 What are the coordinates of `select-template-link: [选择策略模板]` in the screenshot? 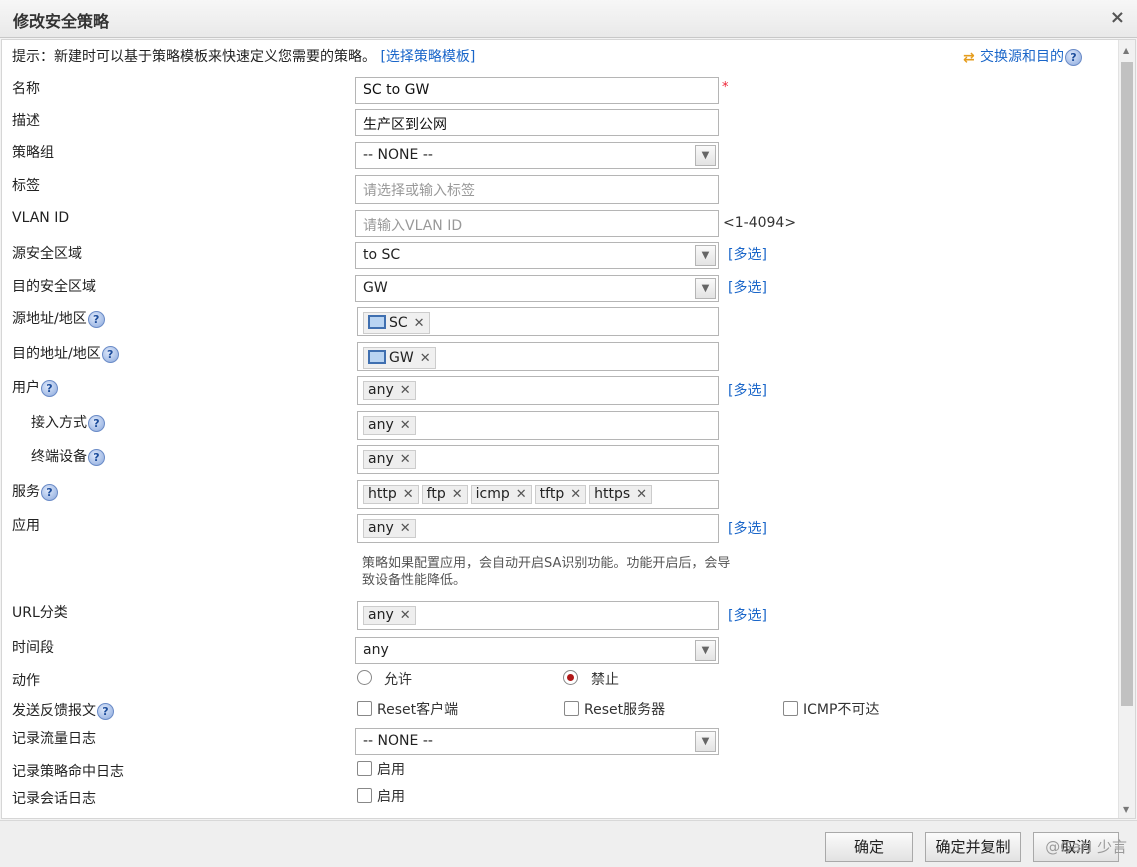 It's located at (427, 57).